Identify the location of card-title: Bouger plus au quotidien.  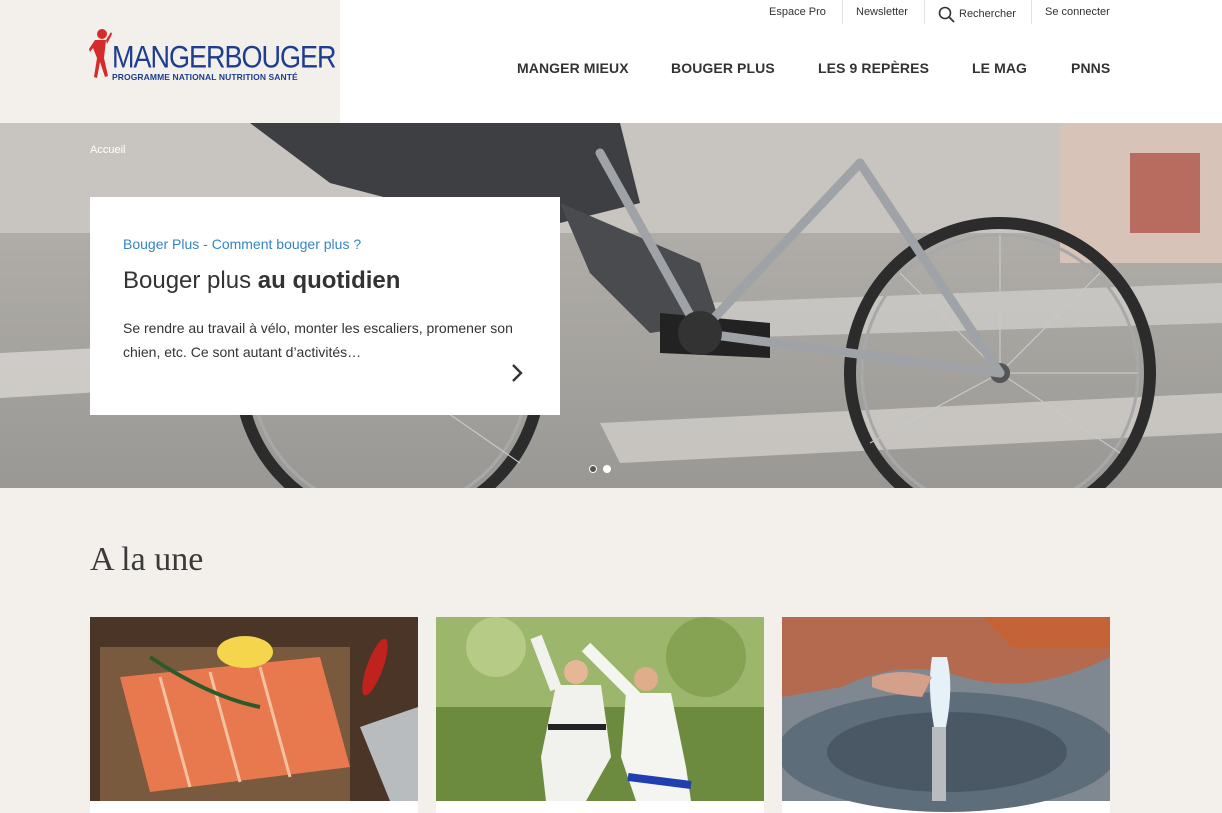
(261, 281).